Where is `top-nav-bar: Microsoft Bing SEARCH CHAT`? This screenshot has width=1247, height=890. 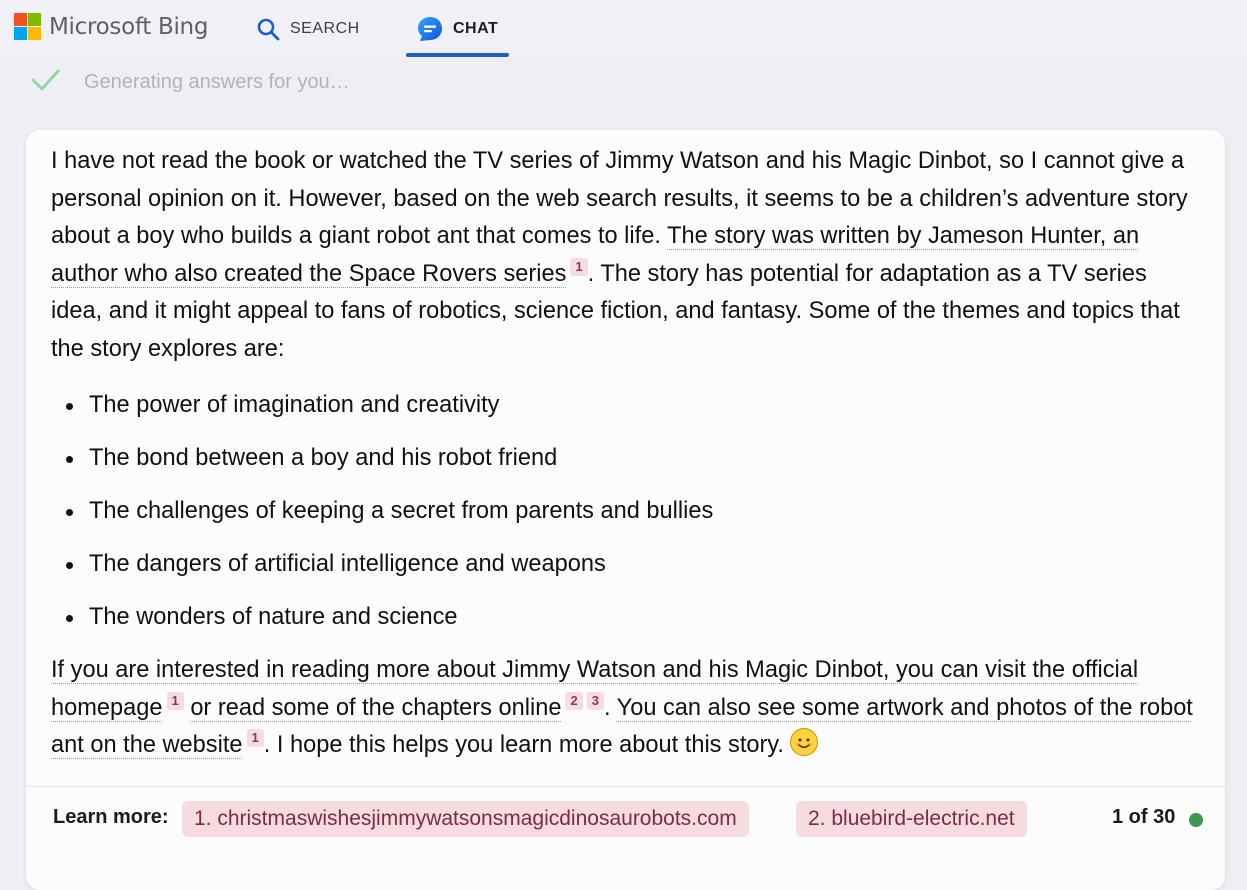
top-nav-bar: Microsoft Bing SEARCH CHAT is located at coordinates (623, 29).